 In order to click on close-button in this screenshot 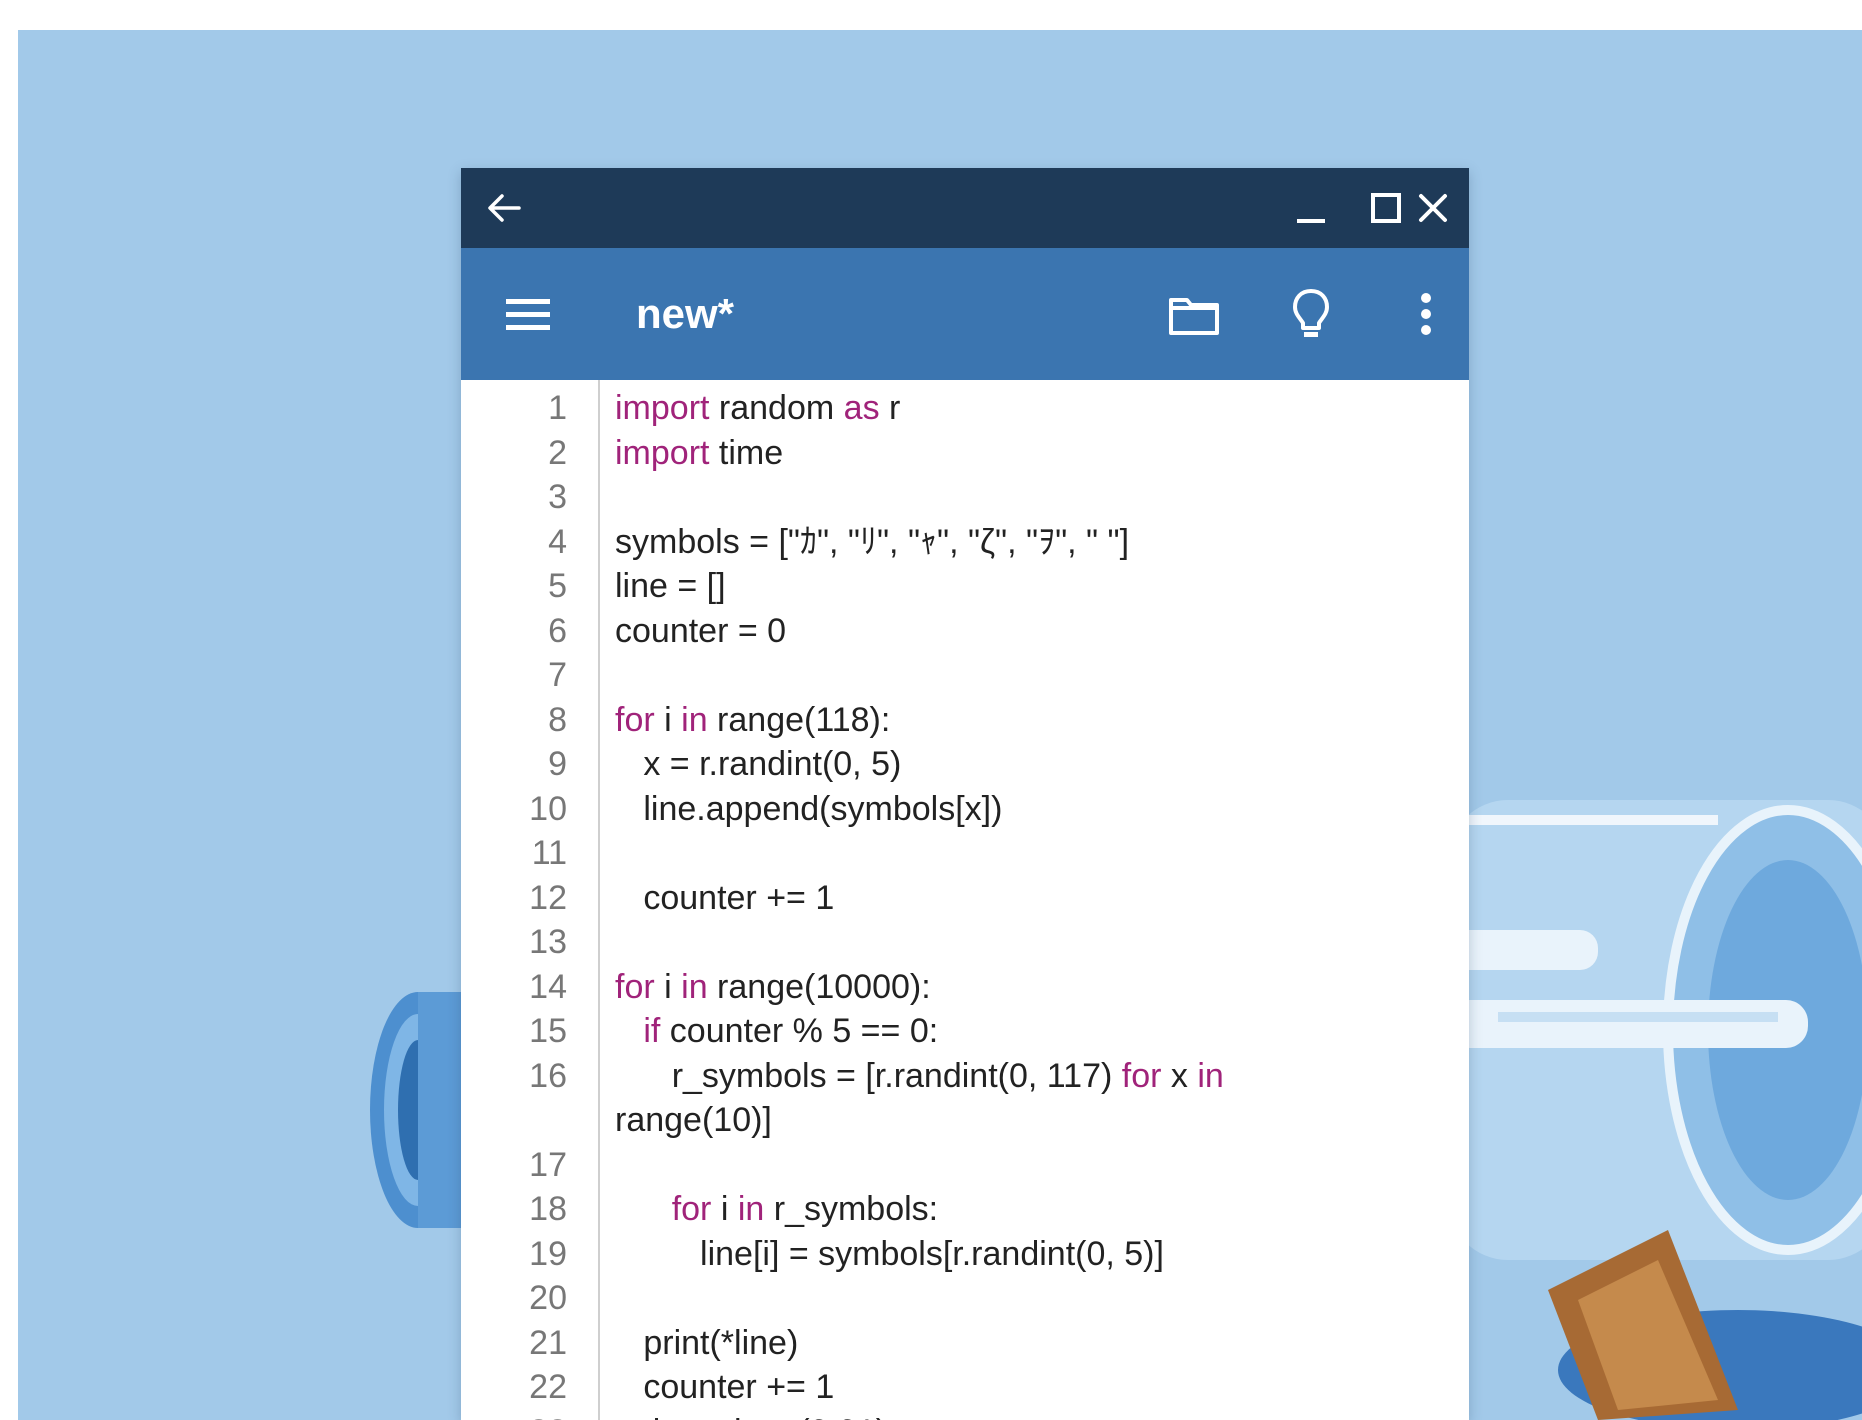, I will do `click(1433, 208)`.